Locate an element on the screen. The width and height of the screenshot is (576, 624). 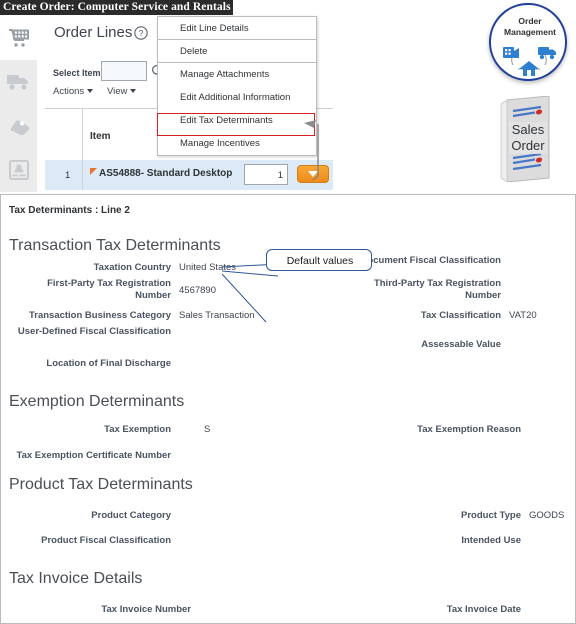
menu-item-edit-additional-information: Edit Additional Information is located at coordinates (237, 97).